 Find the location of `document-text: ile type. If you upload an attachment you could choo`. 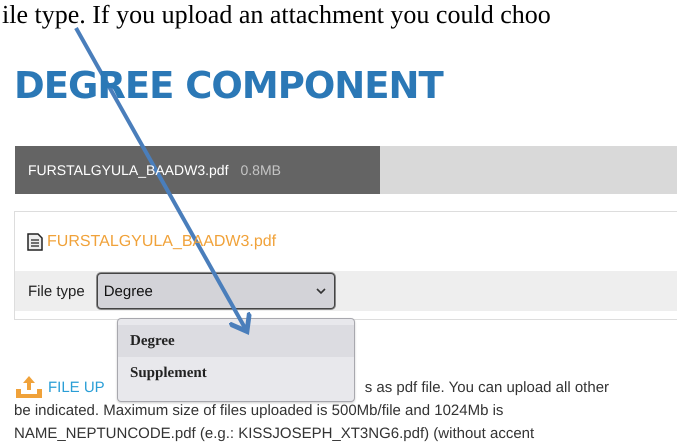

document-text: ile type. If you upload an attachment you could choo is located at coordinates (276, 15).